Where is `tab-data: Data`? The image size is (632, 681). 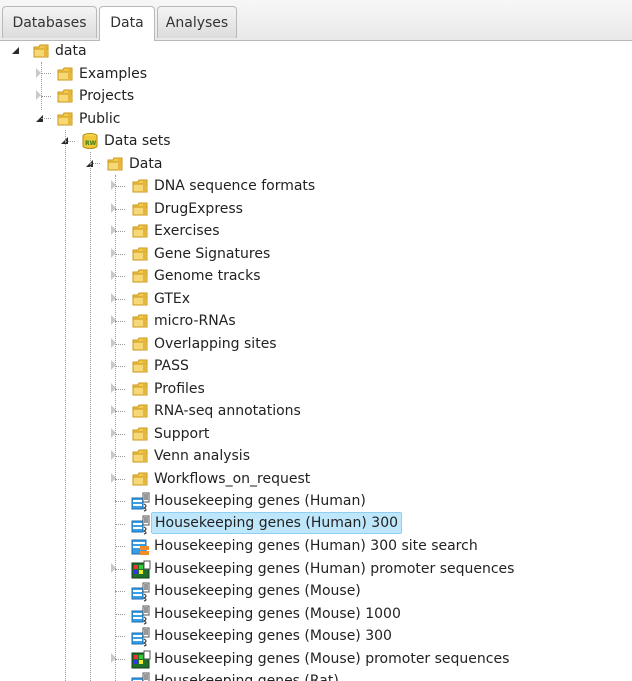
tab-data: Data is located at coordinates (127, 23).